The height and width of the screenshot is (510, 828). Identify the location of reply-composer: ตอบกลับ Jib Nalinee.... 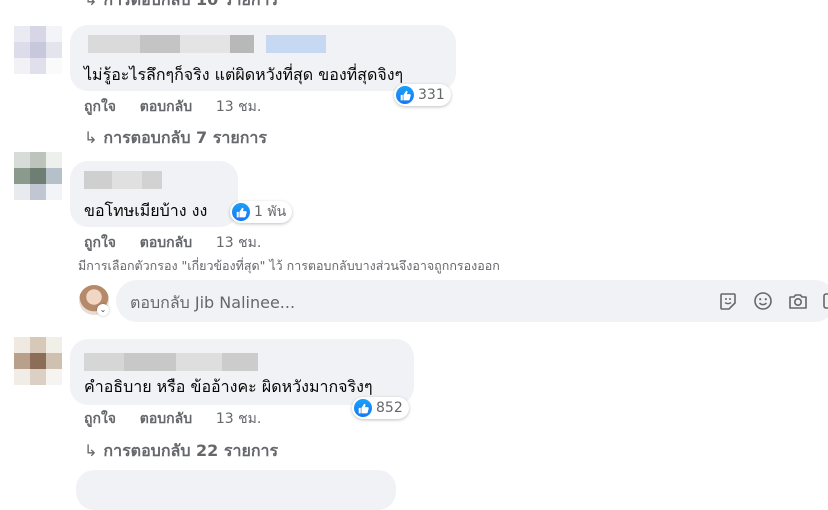
(472, 301).